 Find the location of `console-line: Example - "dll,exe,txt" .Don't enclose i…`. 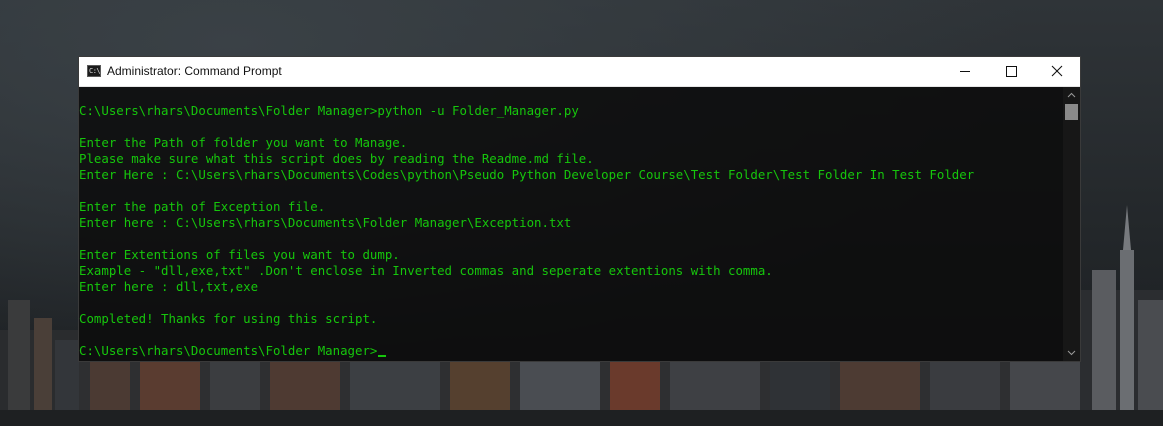

console-line: Example - "dll,exe,txt" .Don't enclose i… is located at coordinates (426, 270).